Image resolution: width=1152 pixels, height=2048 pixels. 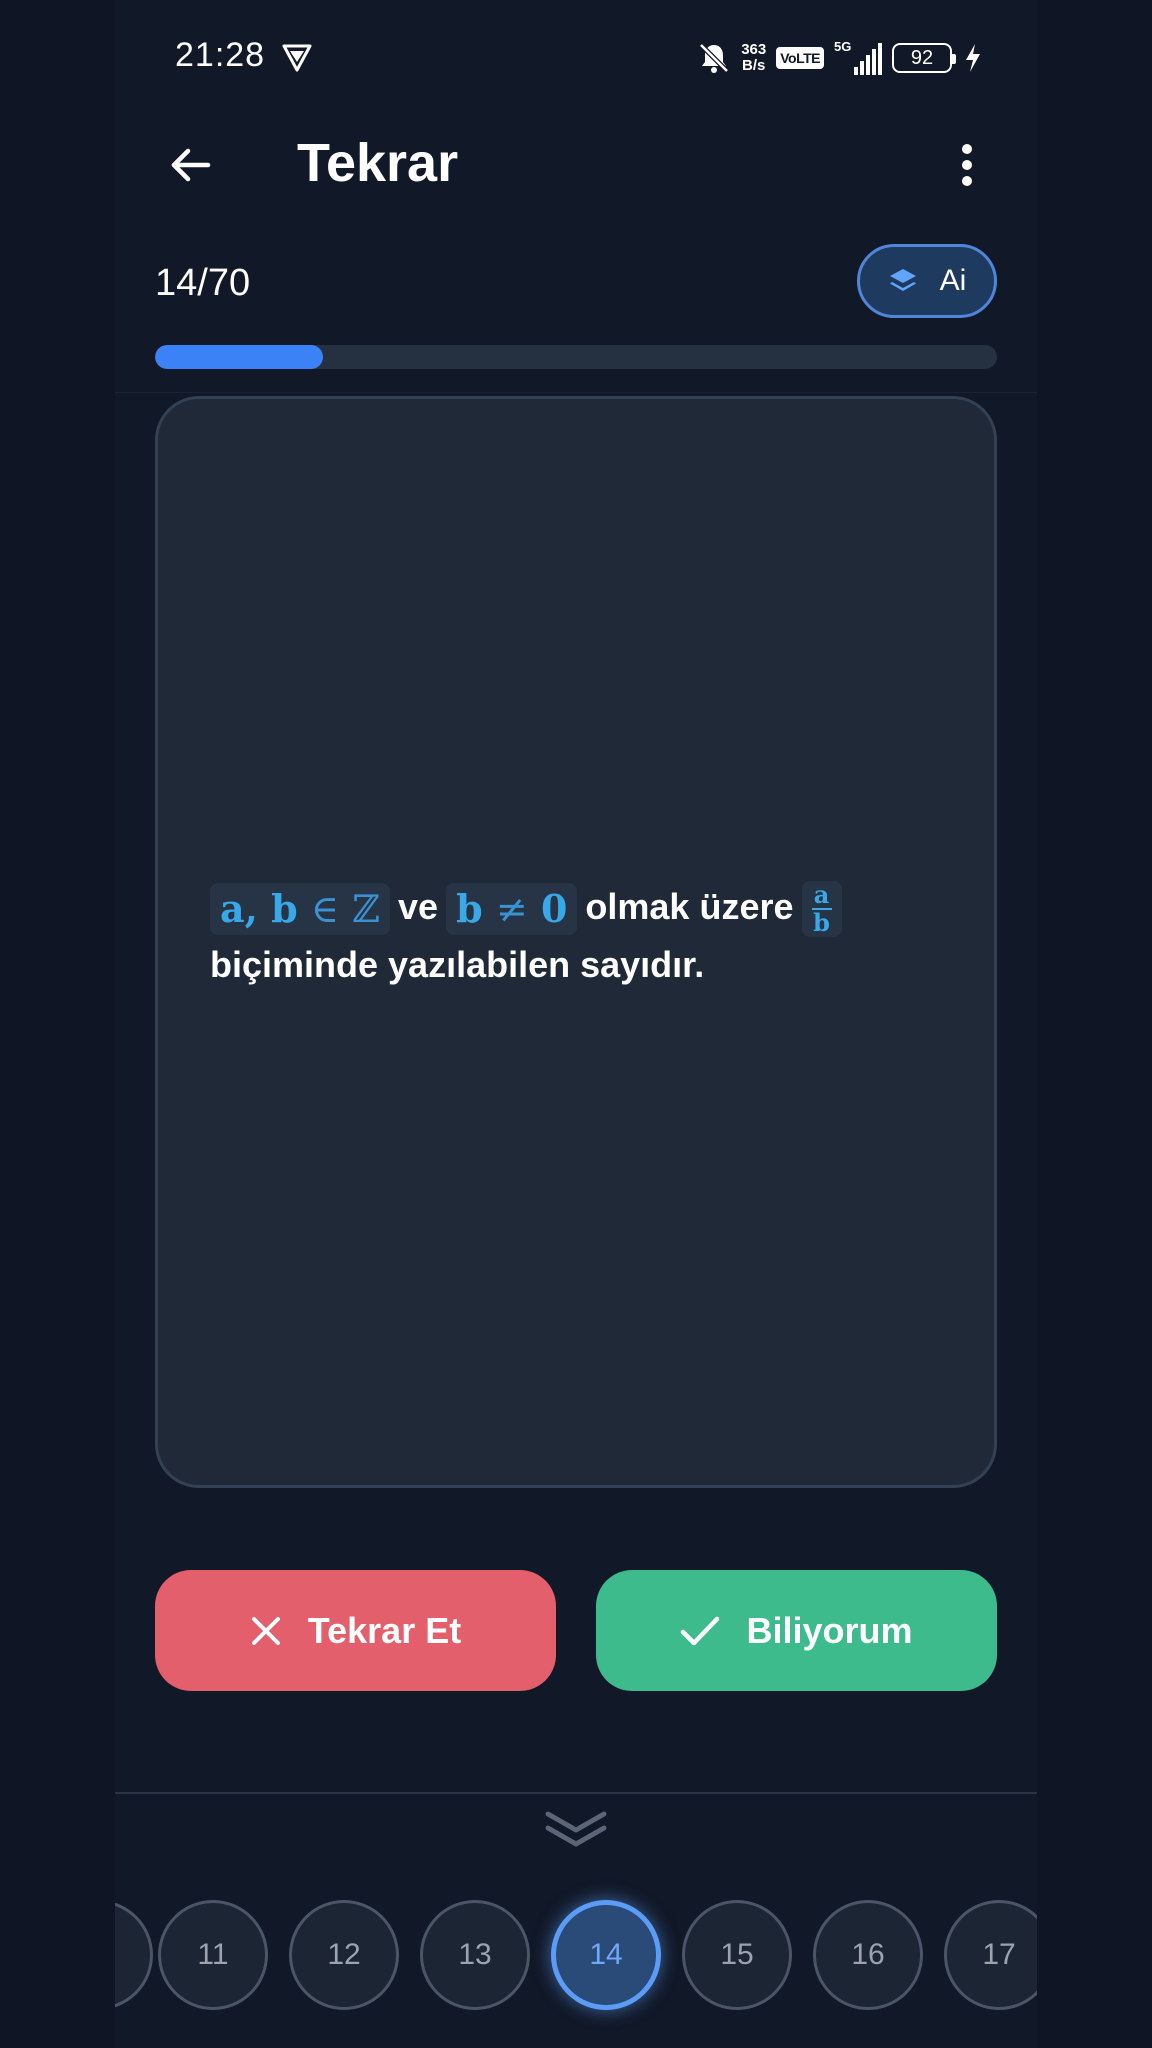 What do you see at coordinates (714, 58) in the screenshot?
I see `notifications-off-icon` at bounding box center [714, 58].